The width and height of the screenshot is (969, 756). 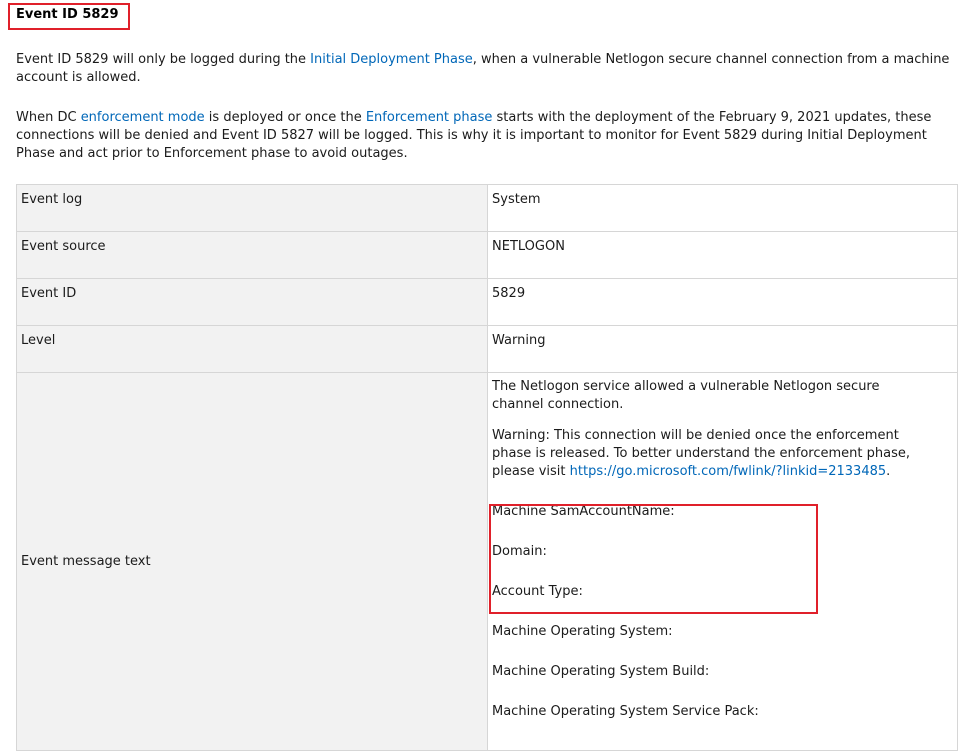 I want to click on enforcement-text-middle: is deployed or once the, so click(x=285, y=117).